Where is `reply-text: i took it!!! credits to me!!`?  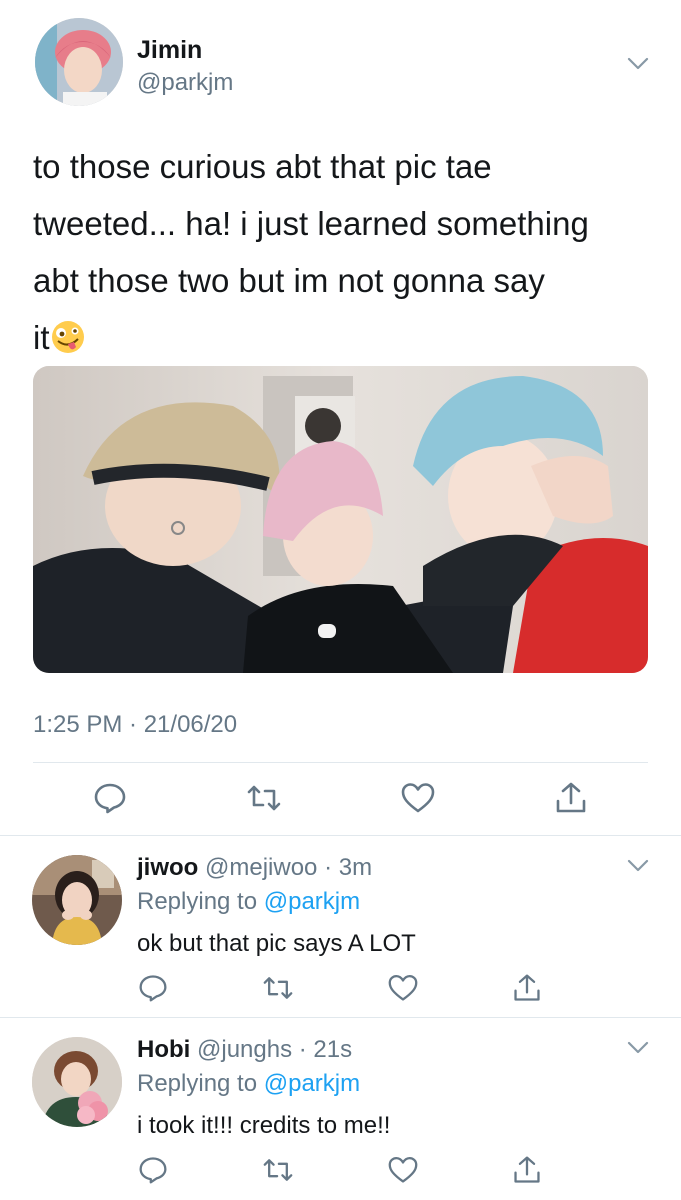 reply-text: i took it!!! credits to me!! is located at coordinates (264, 1125).